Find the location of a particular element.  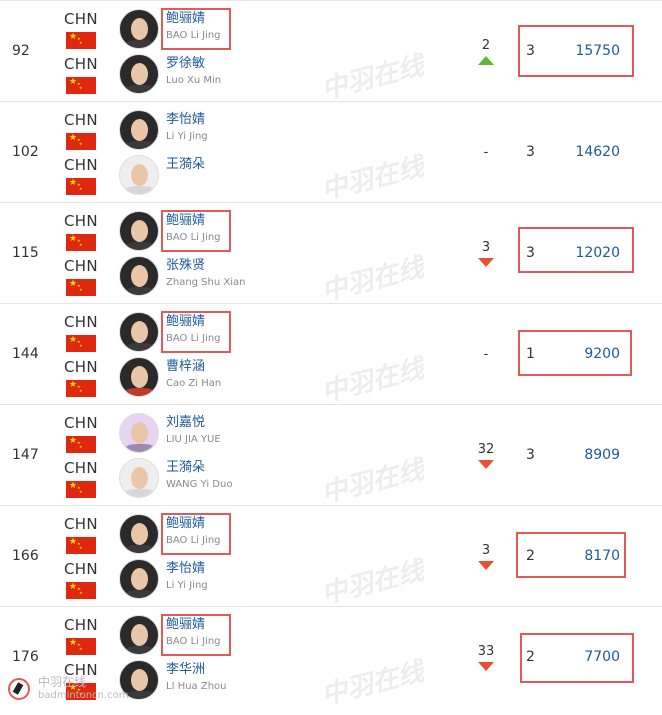

player-entry: CHN ★ ★ ★ 王漪朵 WANG Yi Duo is located at coordinates (214, 479).